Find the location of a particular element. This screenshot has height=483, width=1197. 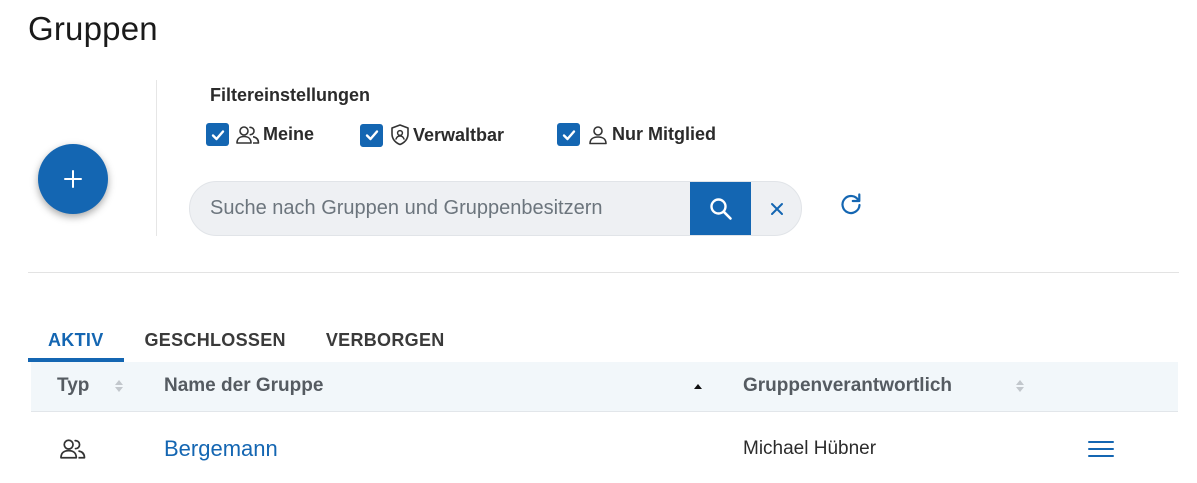

column-header-typ: Typ is located at coordinates (73, 386).